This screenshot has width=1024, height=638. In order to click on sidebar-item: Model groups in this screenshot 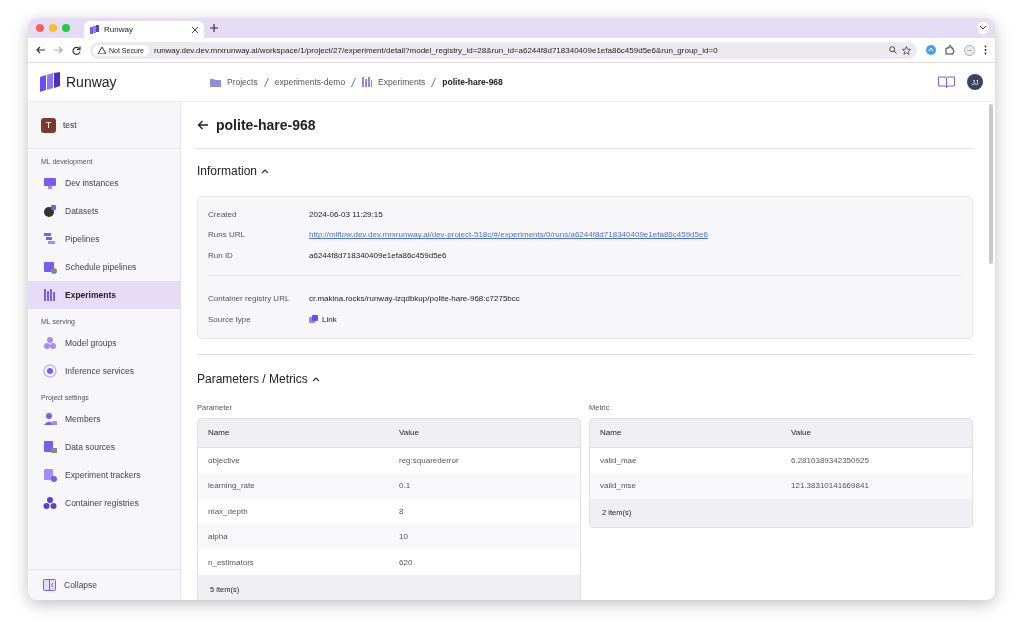, I will do `click(104, 343)`.